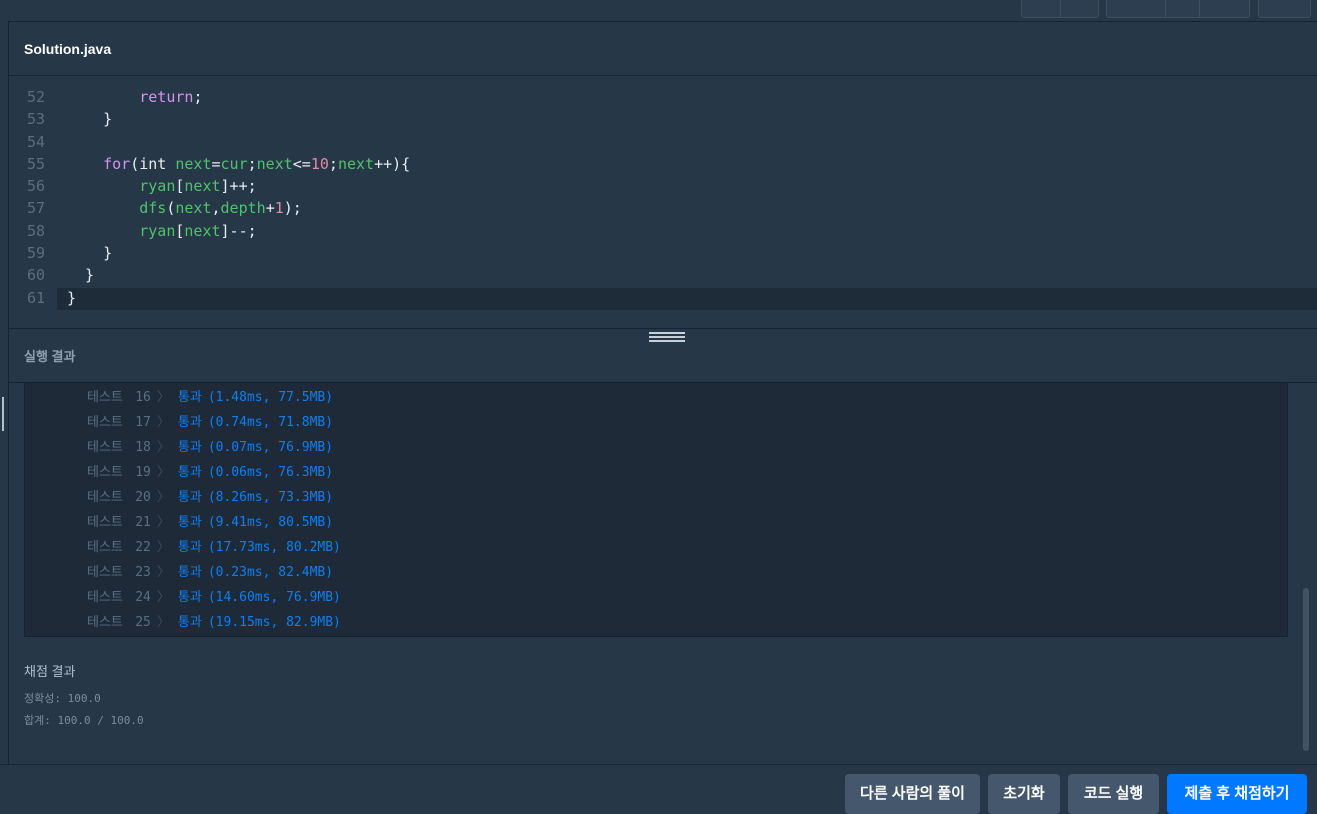 This screenshot has height=814, width=1317. What do you see at coordinates (1024, 794) in the screenshot?
I see `reset-button: 초기화` at bounding box center [1024, 794].